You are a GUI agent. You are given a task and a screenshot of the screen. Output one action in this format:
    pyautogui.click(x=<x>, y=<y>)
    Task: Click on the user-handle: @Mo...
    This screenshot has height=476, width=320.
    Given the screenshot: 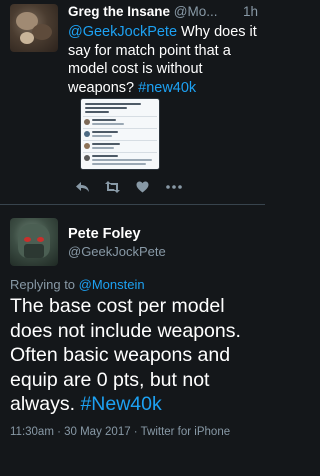 What is the action you would take?
    pyautogui.click(x=196, y=11)
    